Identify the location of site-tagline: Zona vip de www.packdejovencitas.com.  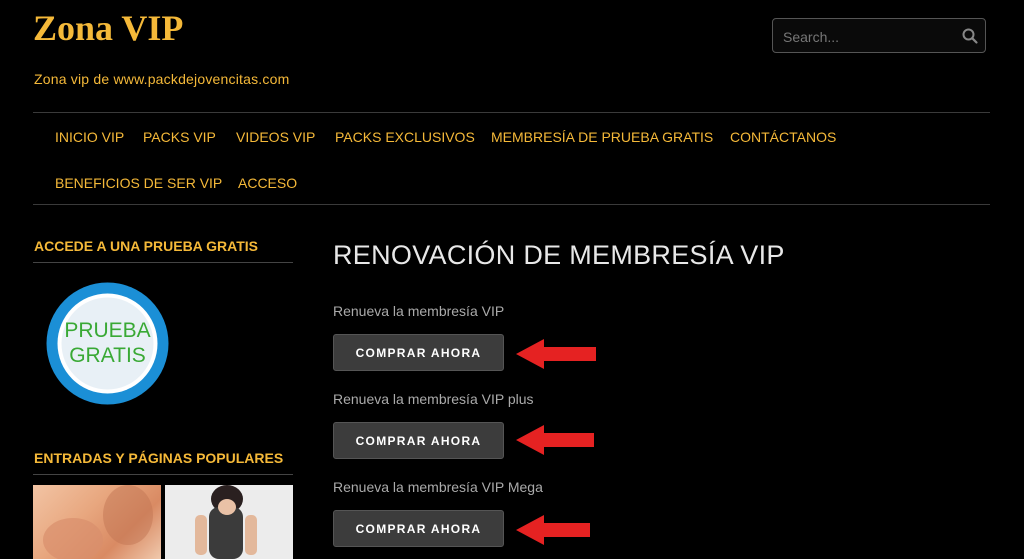
(162, 79).